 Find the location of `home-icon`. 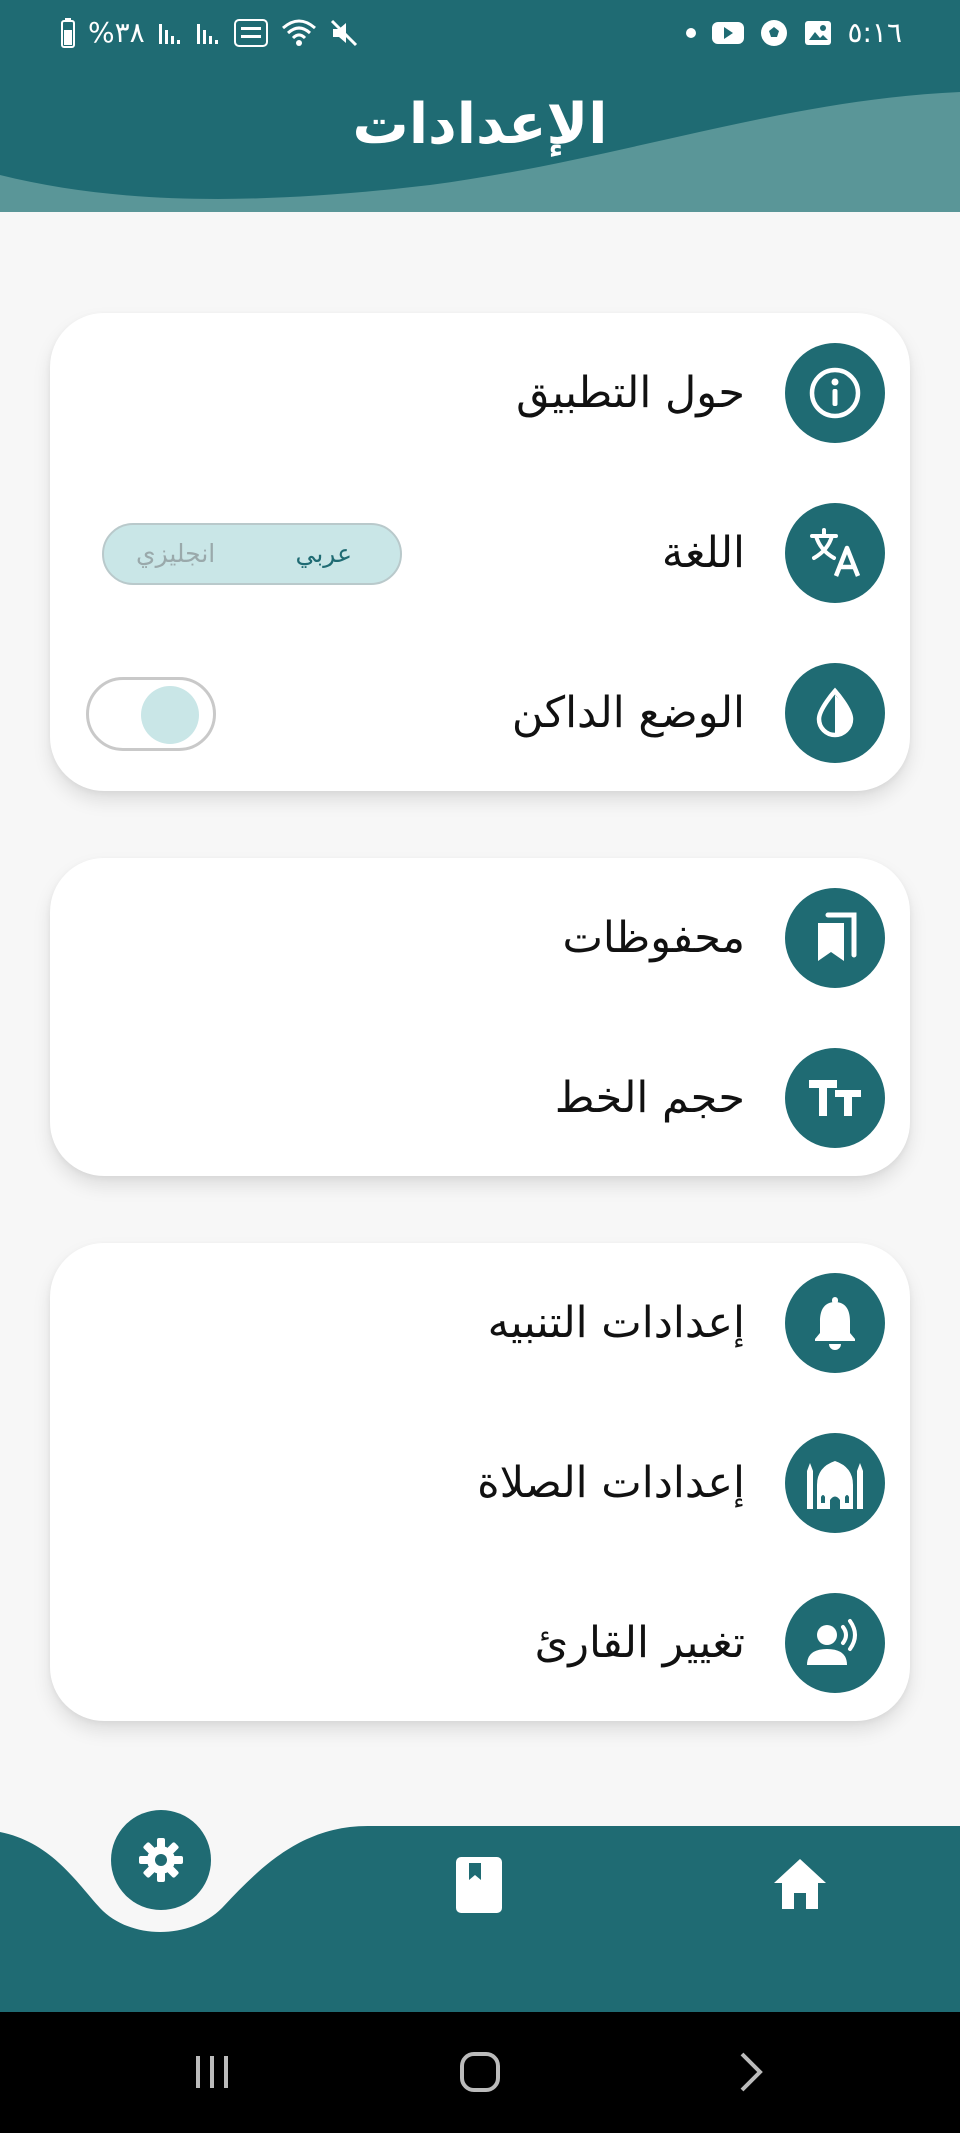

home-icon is located at coordinates (800, 1885).